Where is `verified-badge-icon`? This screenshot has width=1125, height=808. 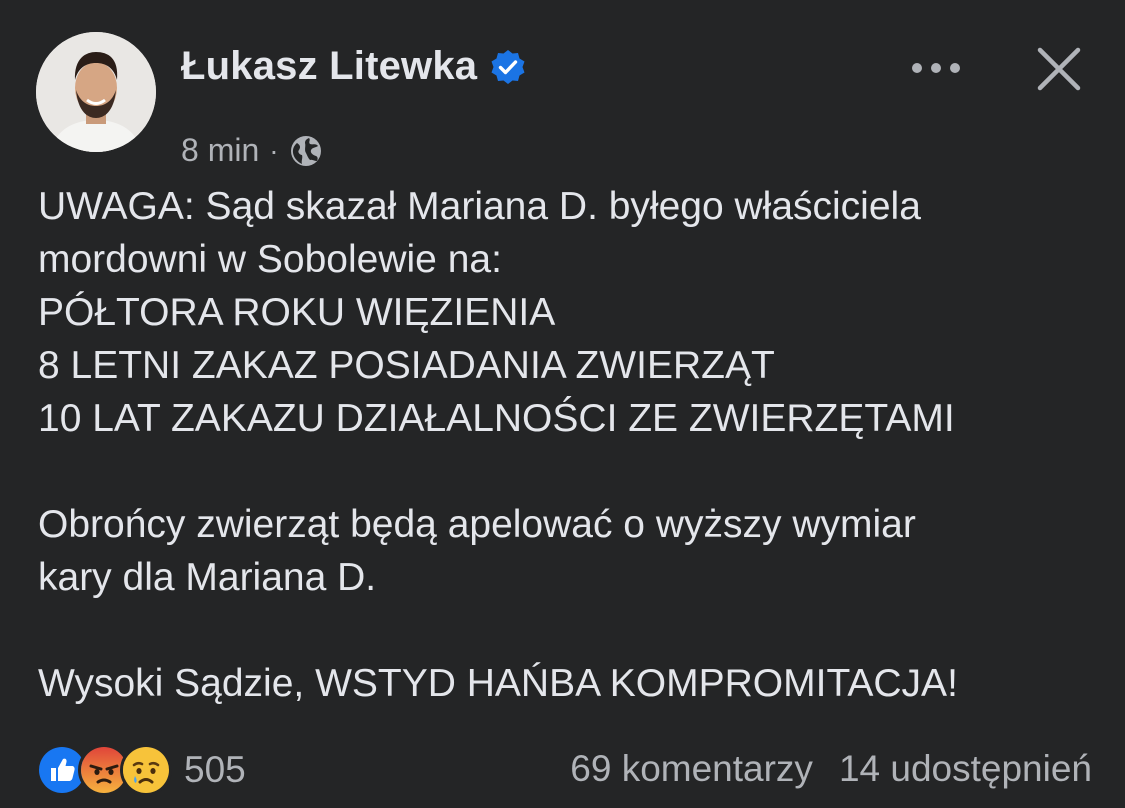 verified-badge-icon is located at coordinates (508, 67).